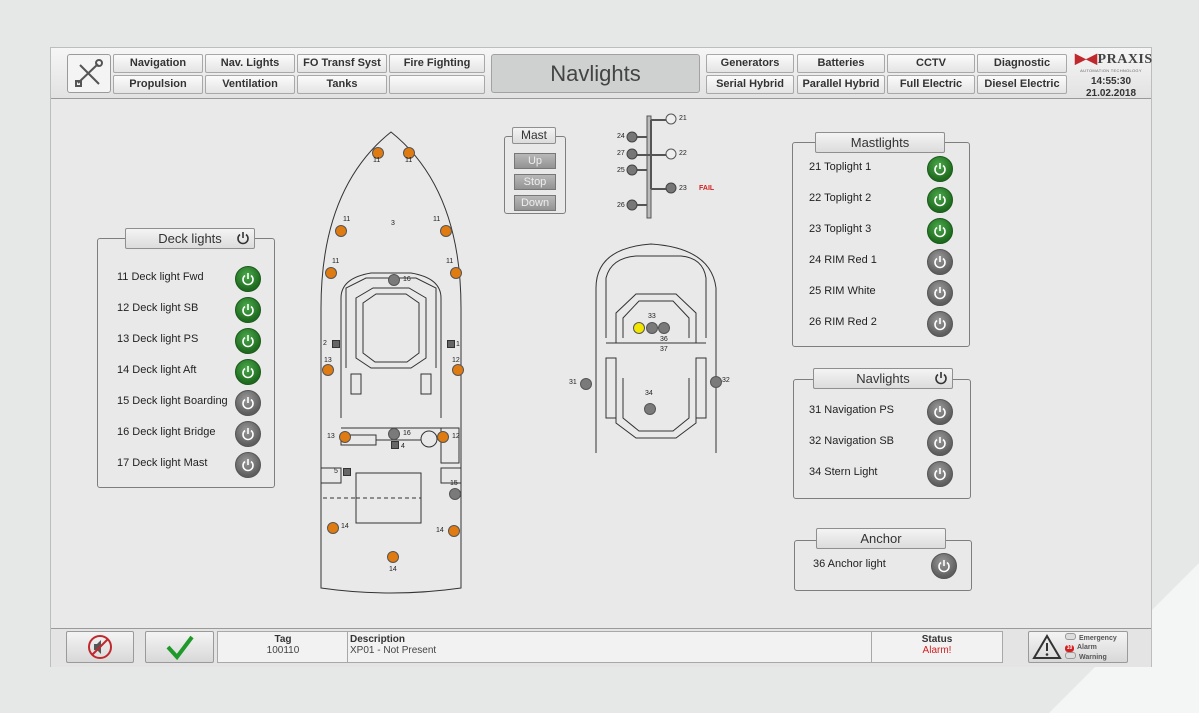 The width and height of the screenshot is (1199, 713). I want to click on light-label: 16 Deck light Bridge, so click(166, 432).